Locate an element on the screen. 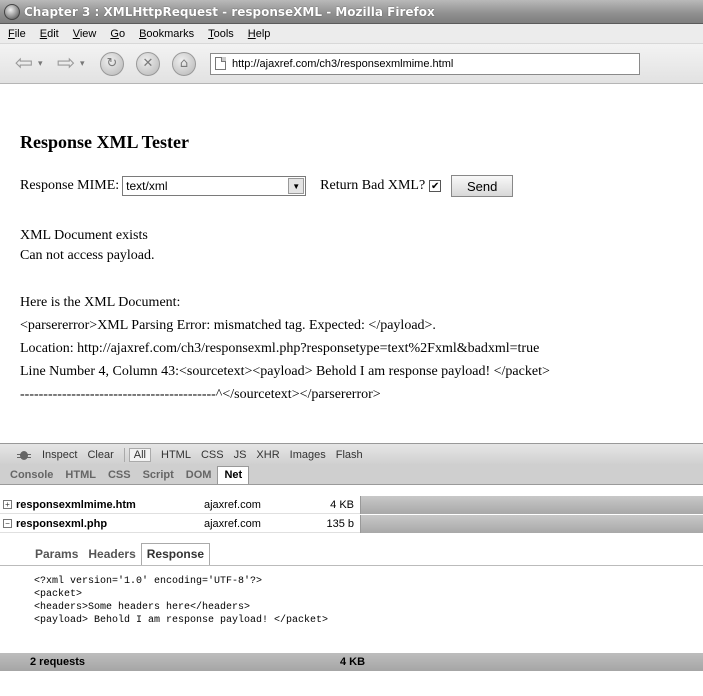 The width and height of the screenshot is (703, 696). response-line: <headers>Some headers here</headers> is located at coordinates (142, 607).